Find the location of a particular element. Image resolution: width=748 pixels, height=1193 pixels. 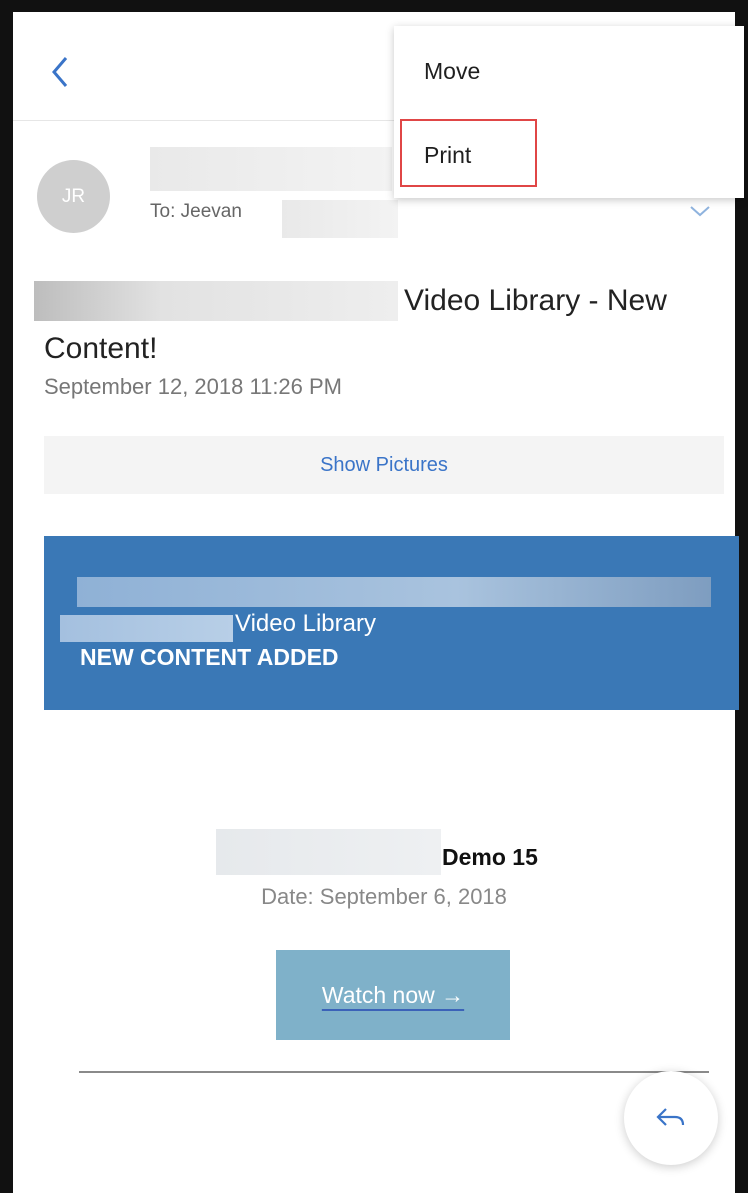

redacted-recipient is located at coordinates (340, 219).